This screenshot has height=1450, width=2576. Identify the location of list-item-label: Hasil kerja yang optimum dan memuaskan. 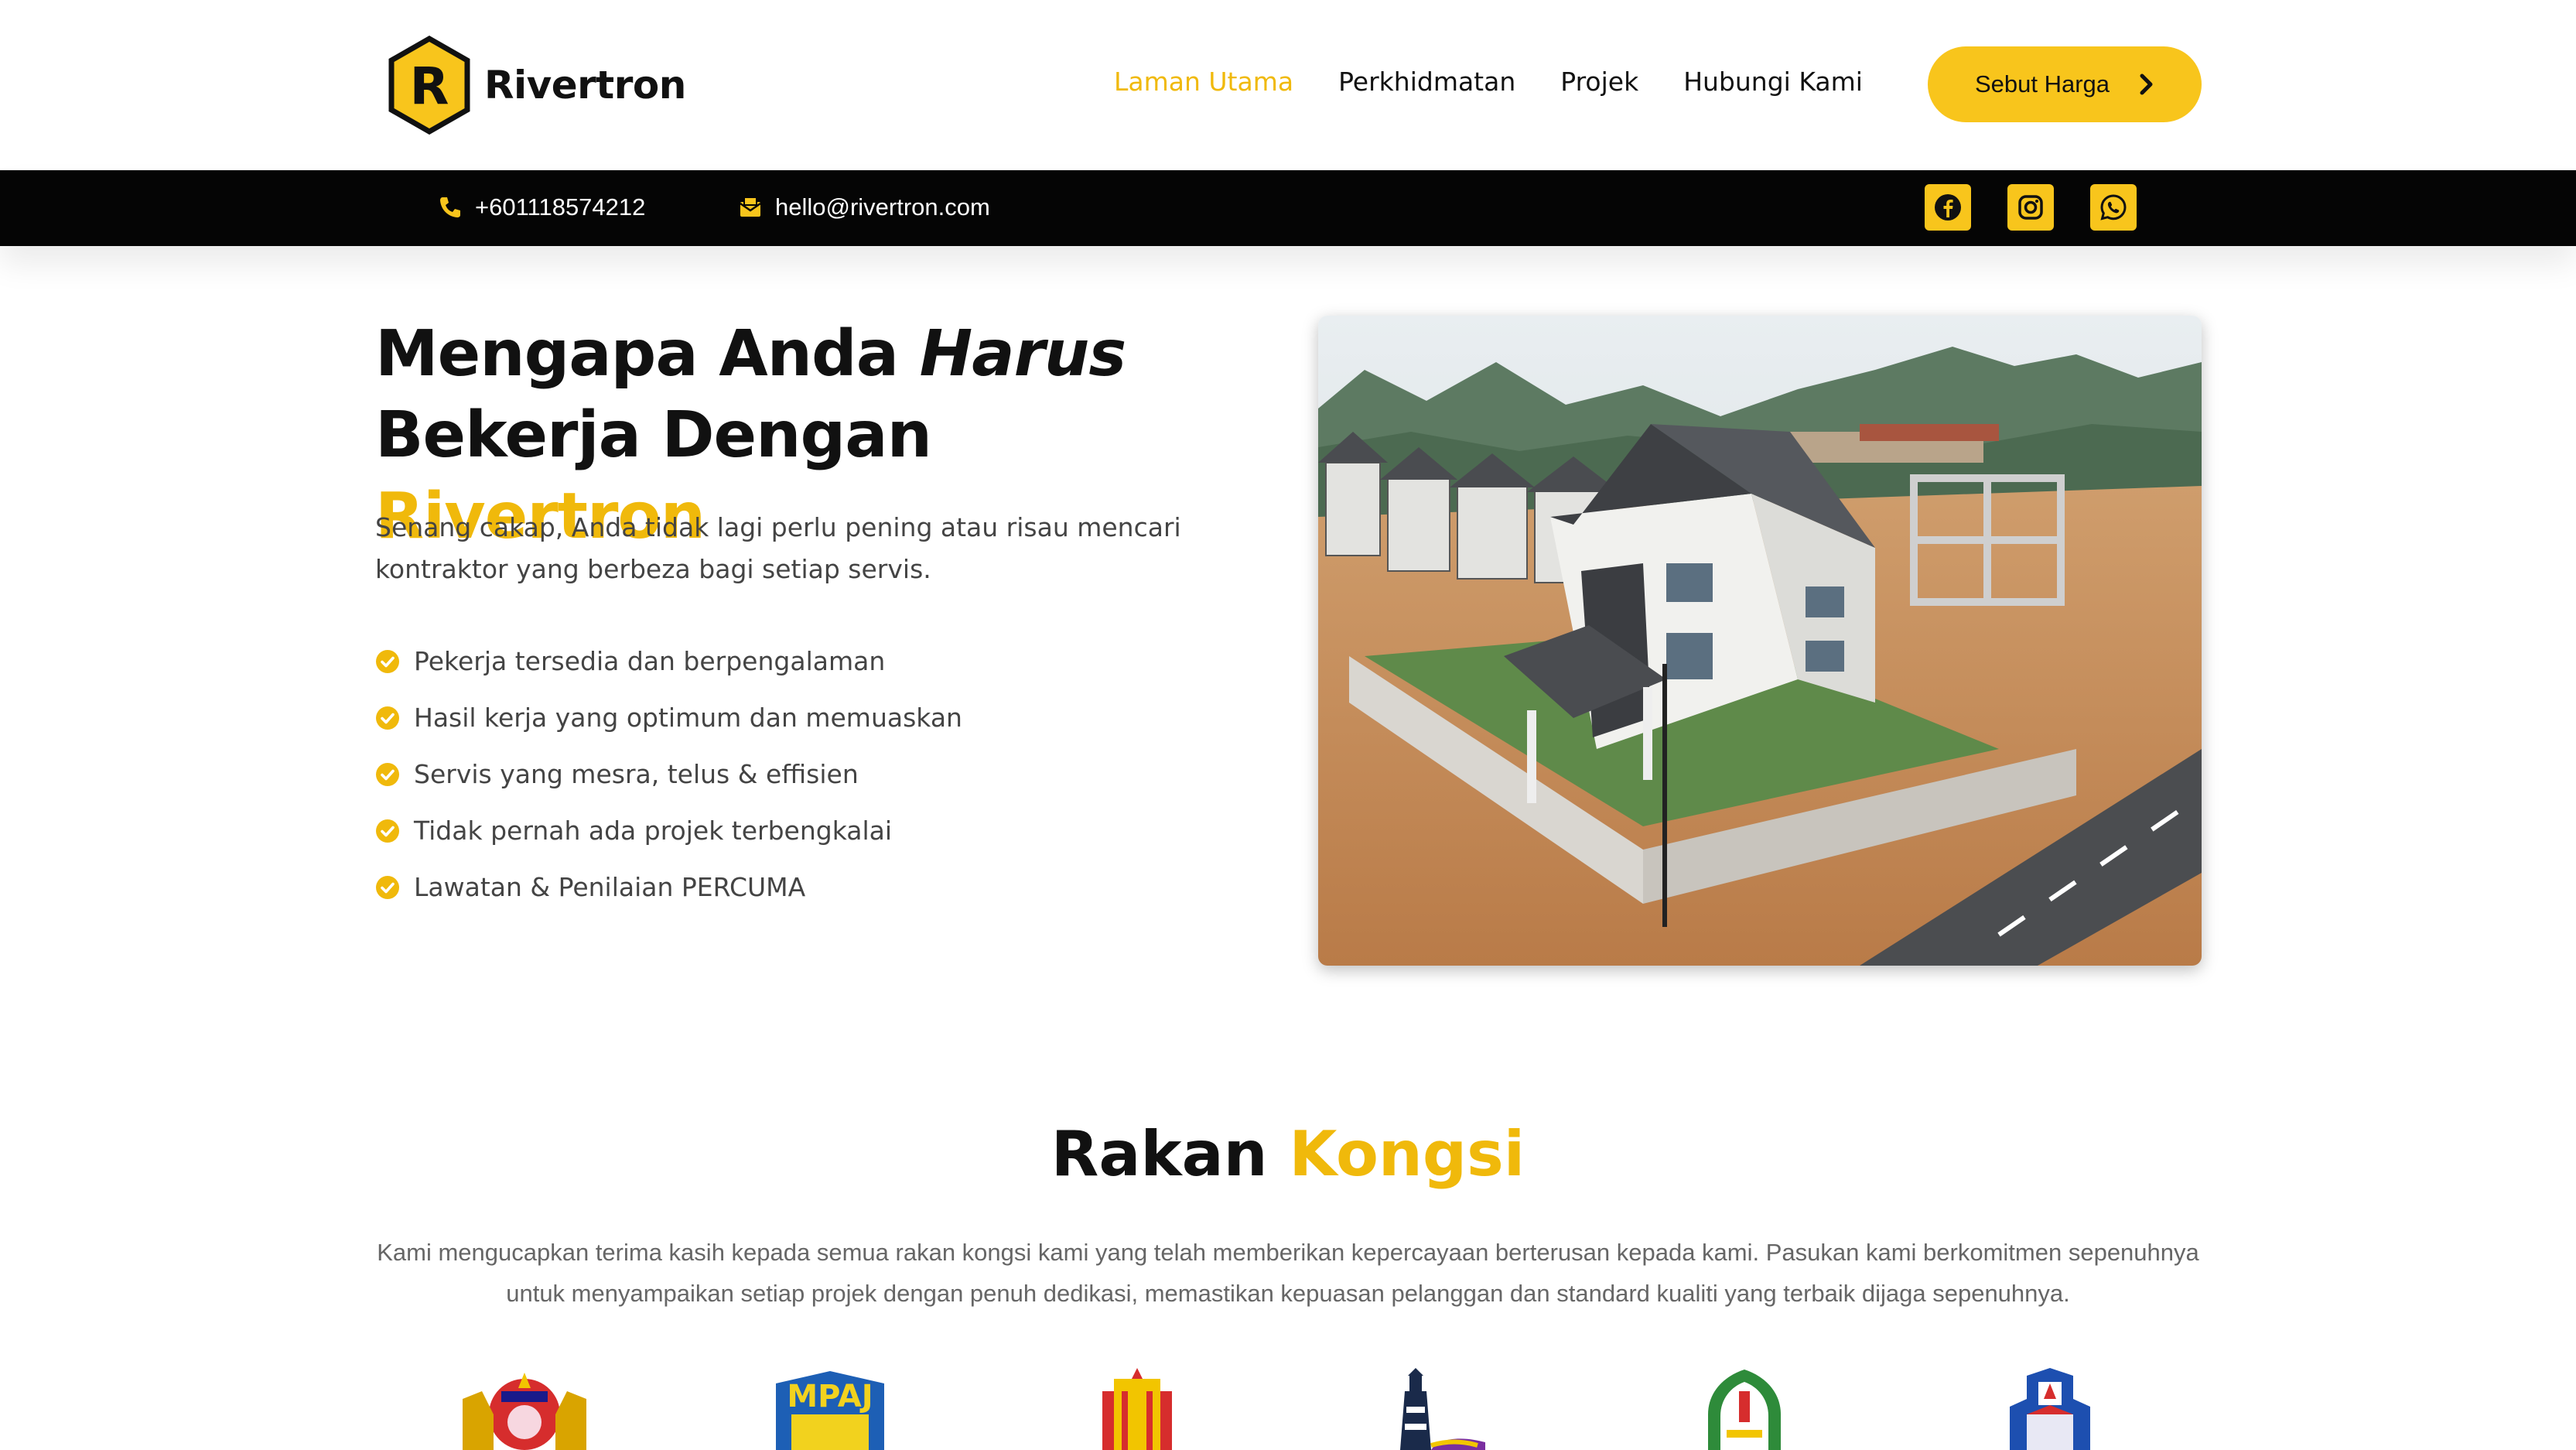
(688, 718).